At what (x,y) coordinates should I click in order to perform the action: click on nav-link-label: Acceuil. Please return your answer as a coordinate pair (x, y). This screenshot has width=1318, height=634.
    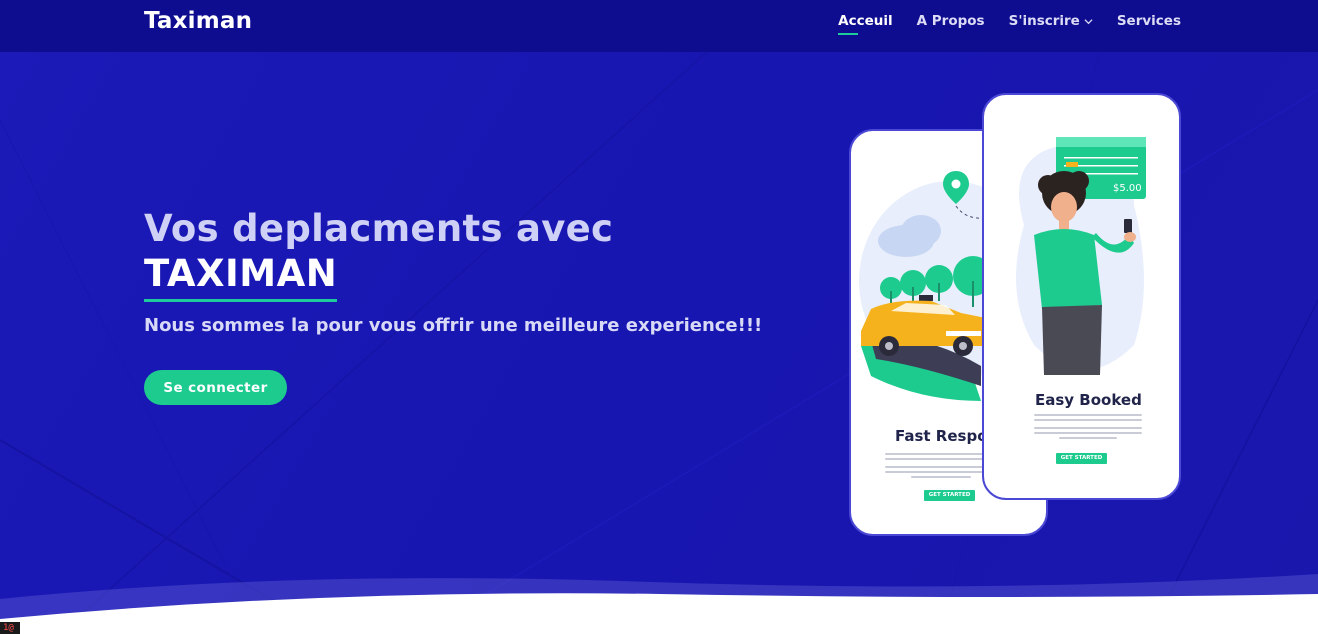
    Looking at the image, I should click on (865, 21).